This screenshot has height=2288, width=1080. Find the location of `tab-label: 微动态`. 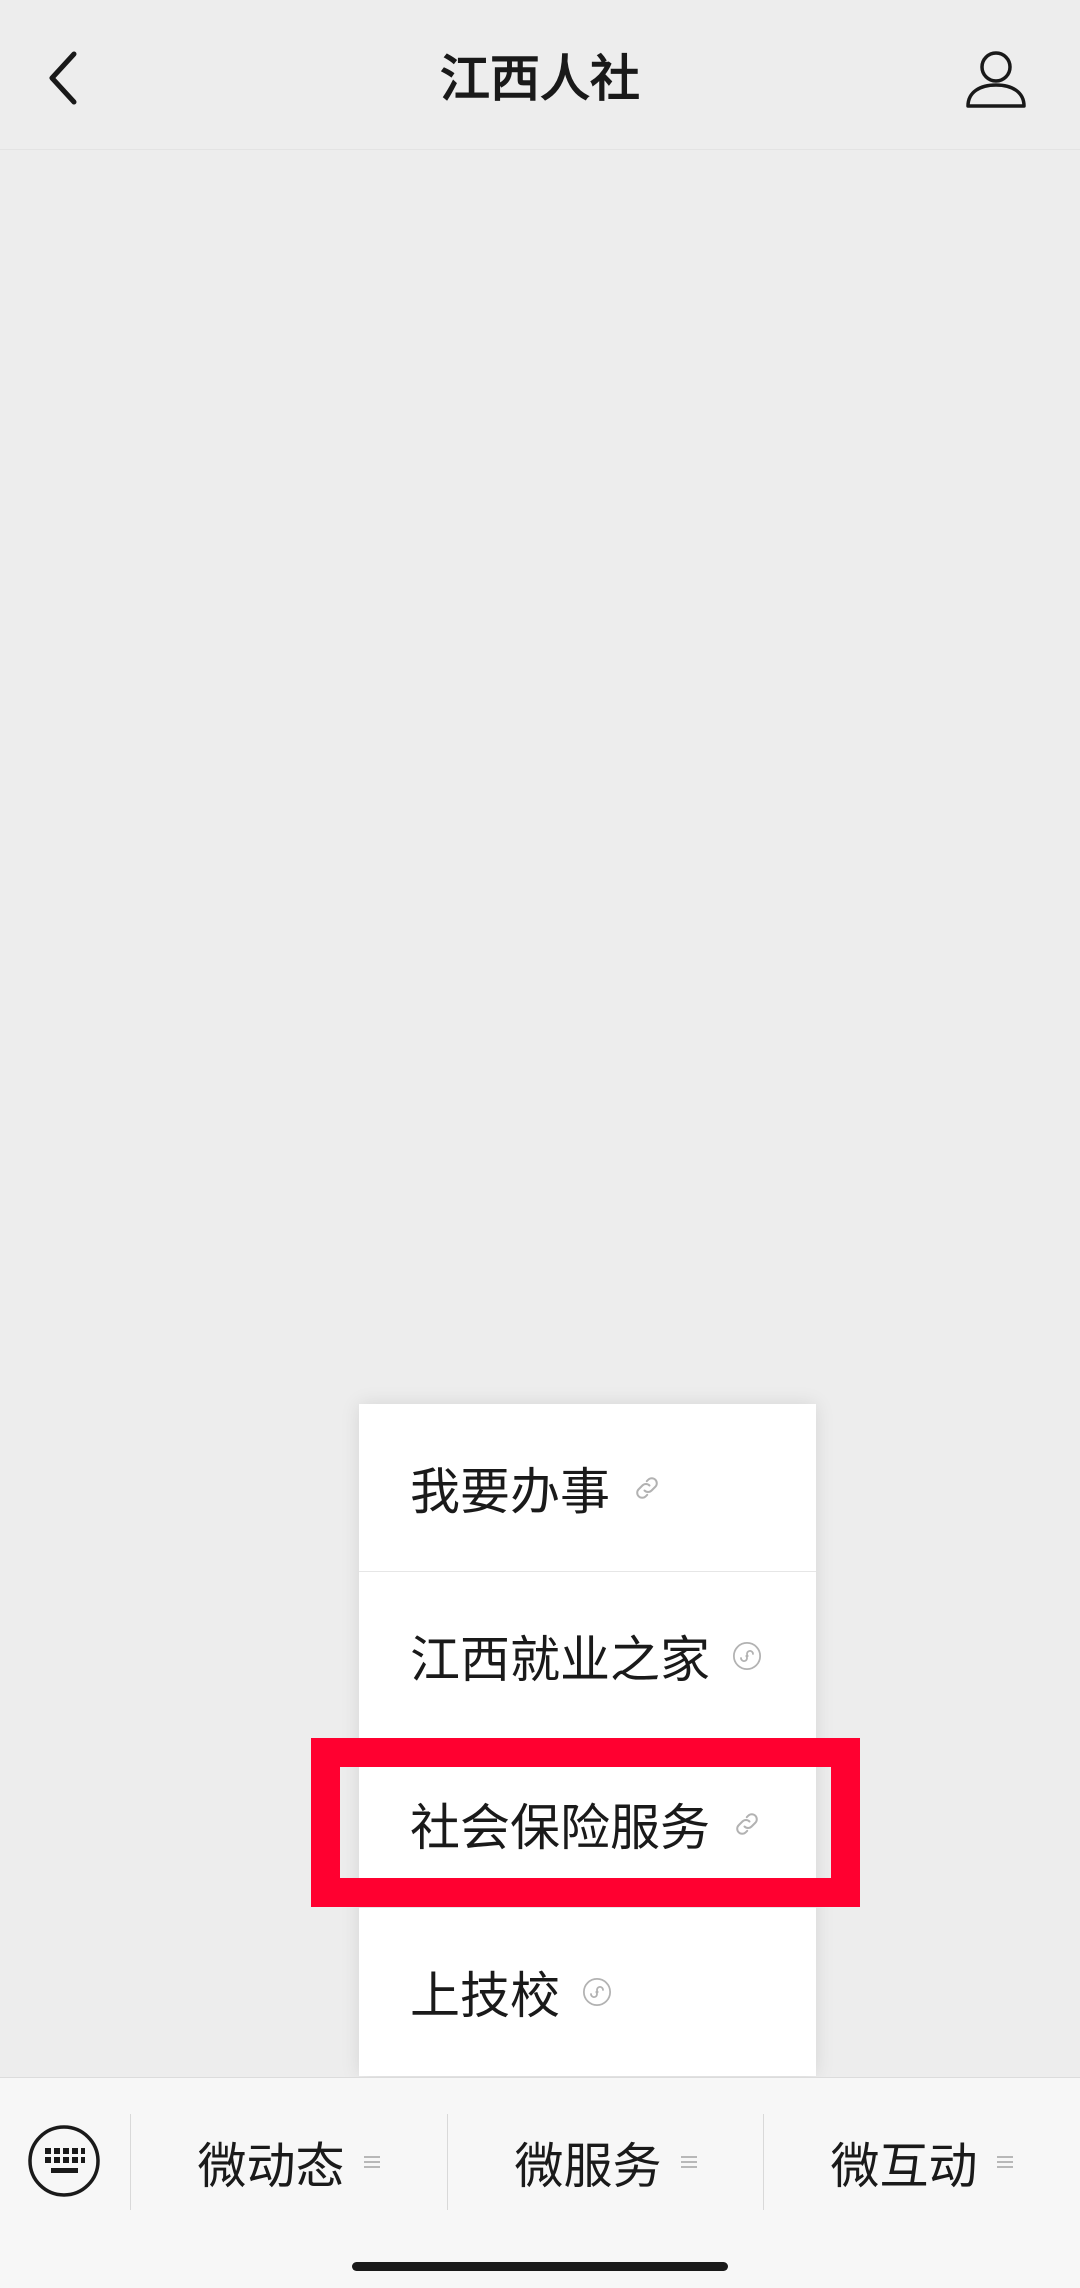

tab-label: 微动态 is located at coordinates (271, 2166).